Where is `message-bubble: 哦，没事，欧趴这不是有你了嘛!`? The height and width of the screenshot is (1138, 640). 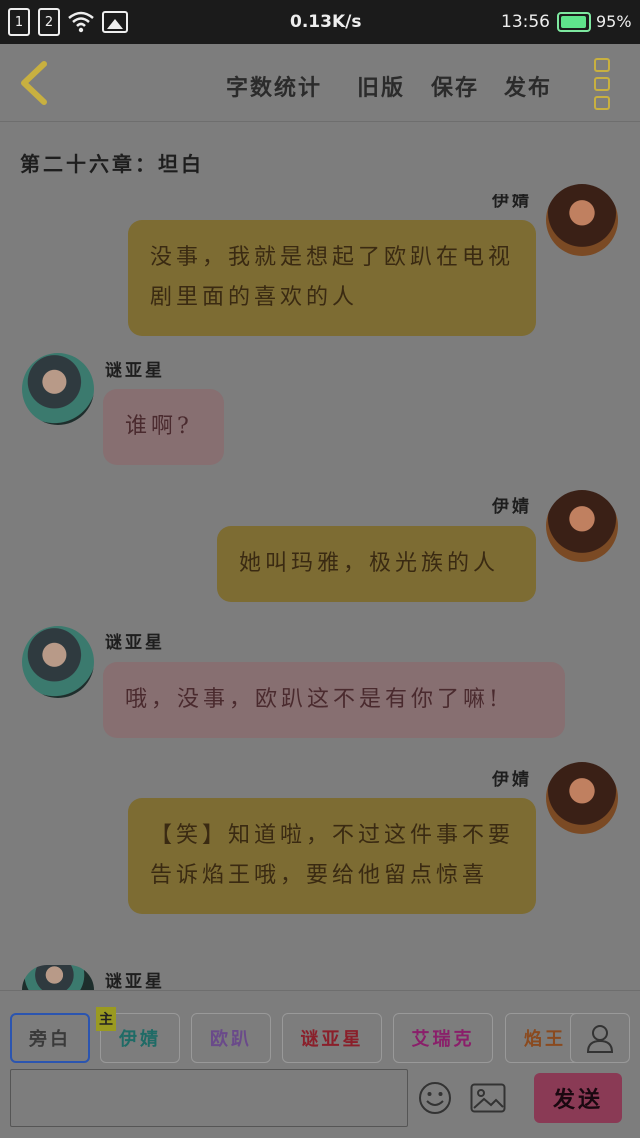 message-bubble: 哦，没事，欧趴这不是有你了嘛! is located at coordinates (334, 700).